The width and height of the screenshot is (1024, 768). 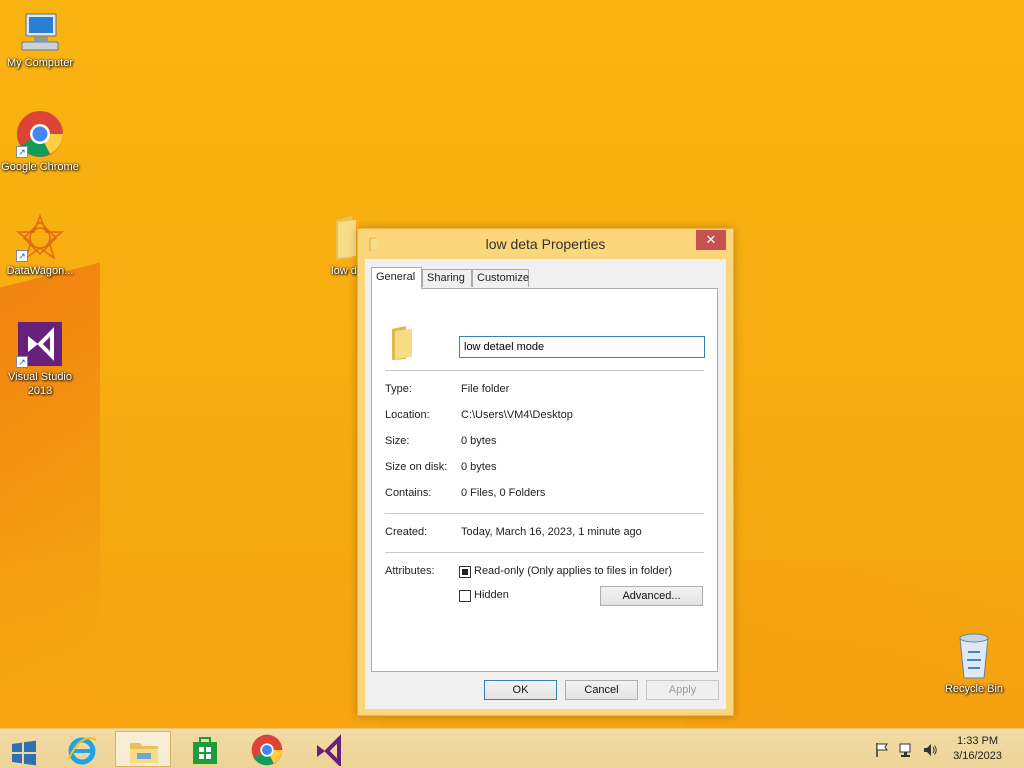 I want to click on size-value: 0 bytes, so click(x=479, y=441).